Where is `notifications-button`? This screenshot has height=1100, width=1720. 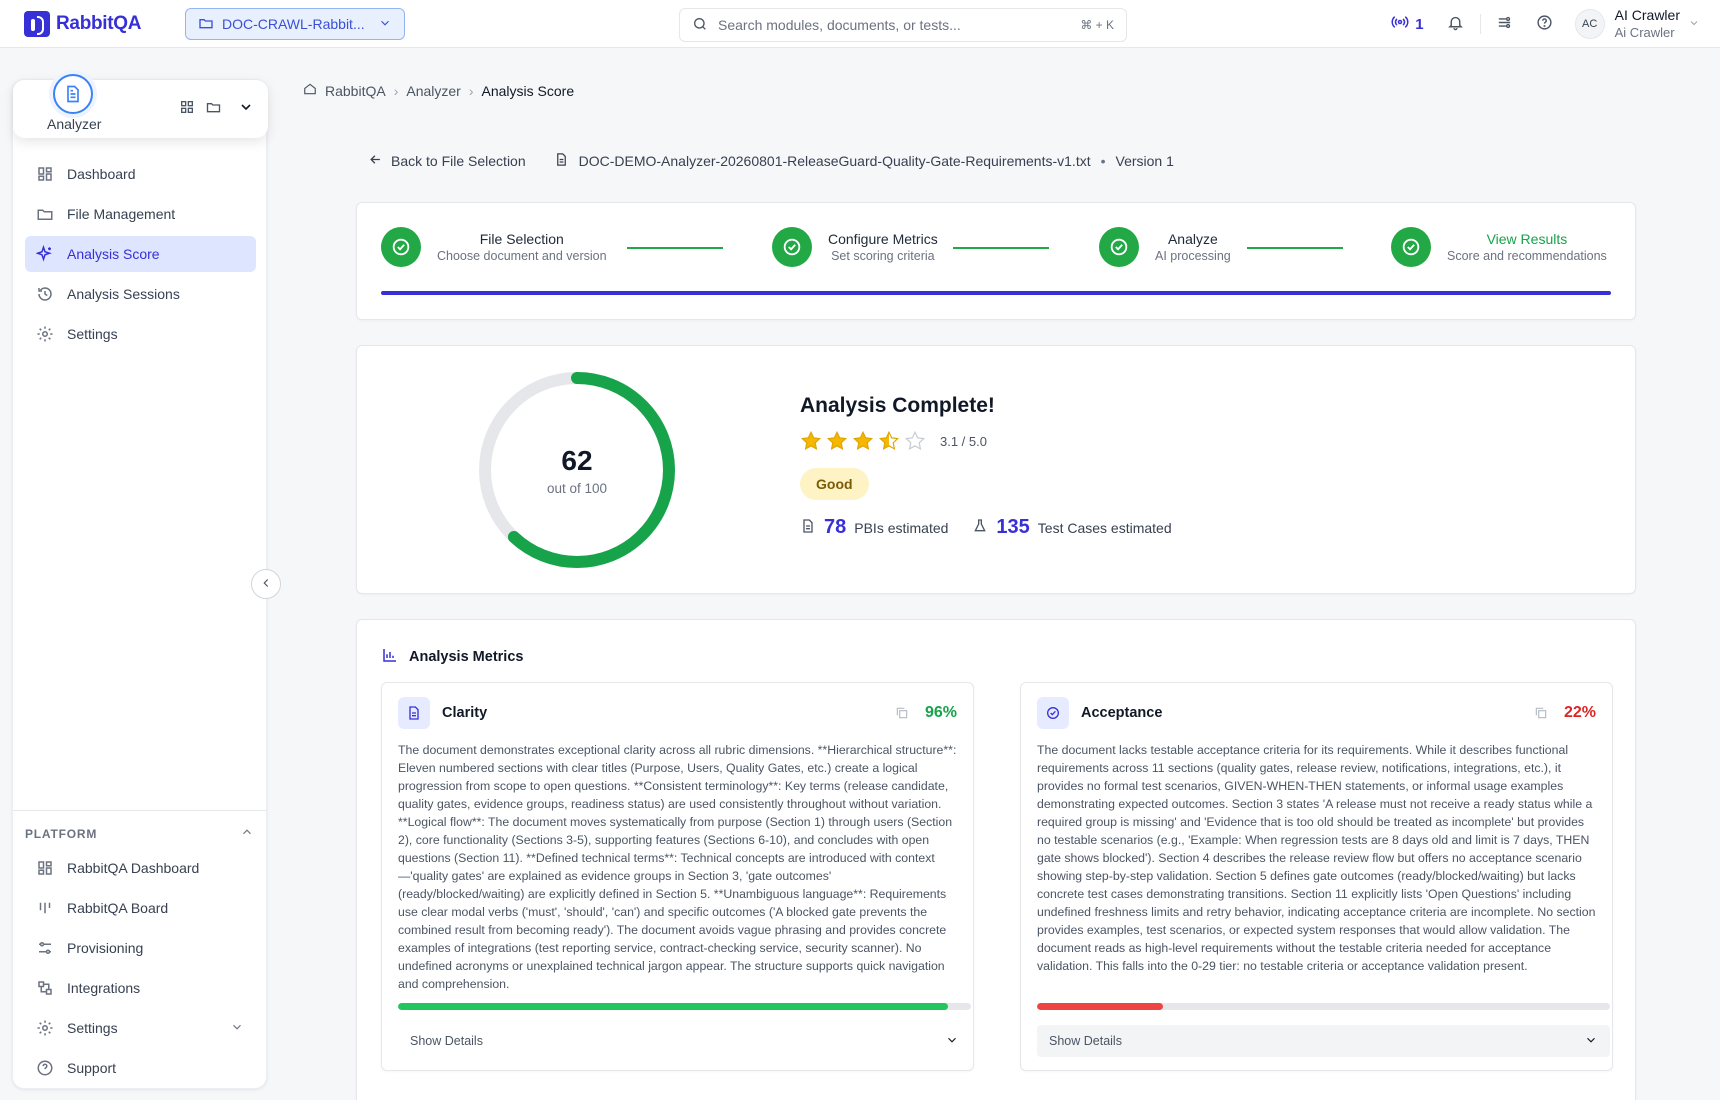 notifications-button is located at coordinates (1456, 24).